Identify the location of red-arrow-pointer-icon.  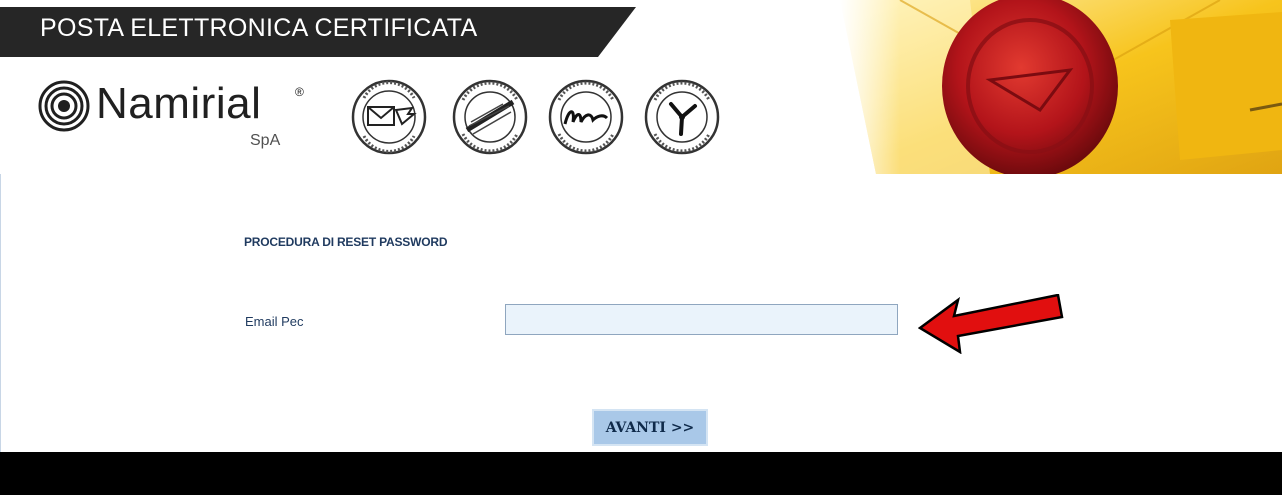
(991, 324).